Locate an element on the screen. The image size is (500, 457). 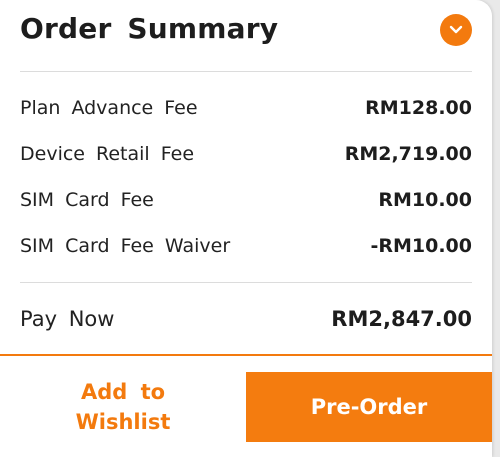
add-to-wishlist-label: Add to Wishlist is located at coordinates (123, 407).